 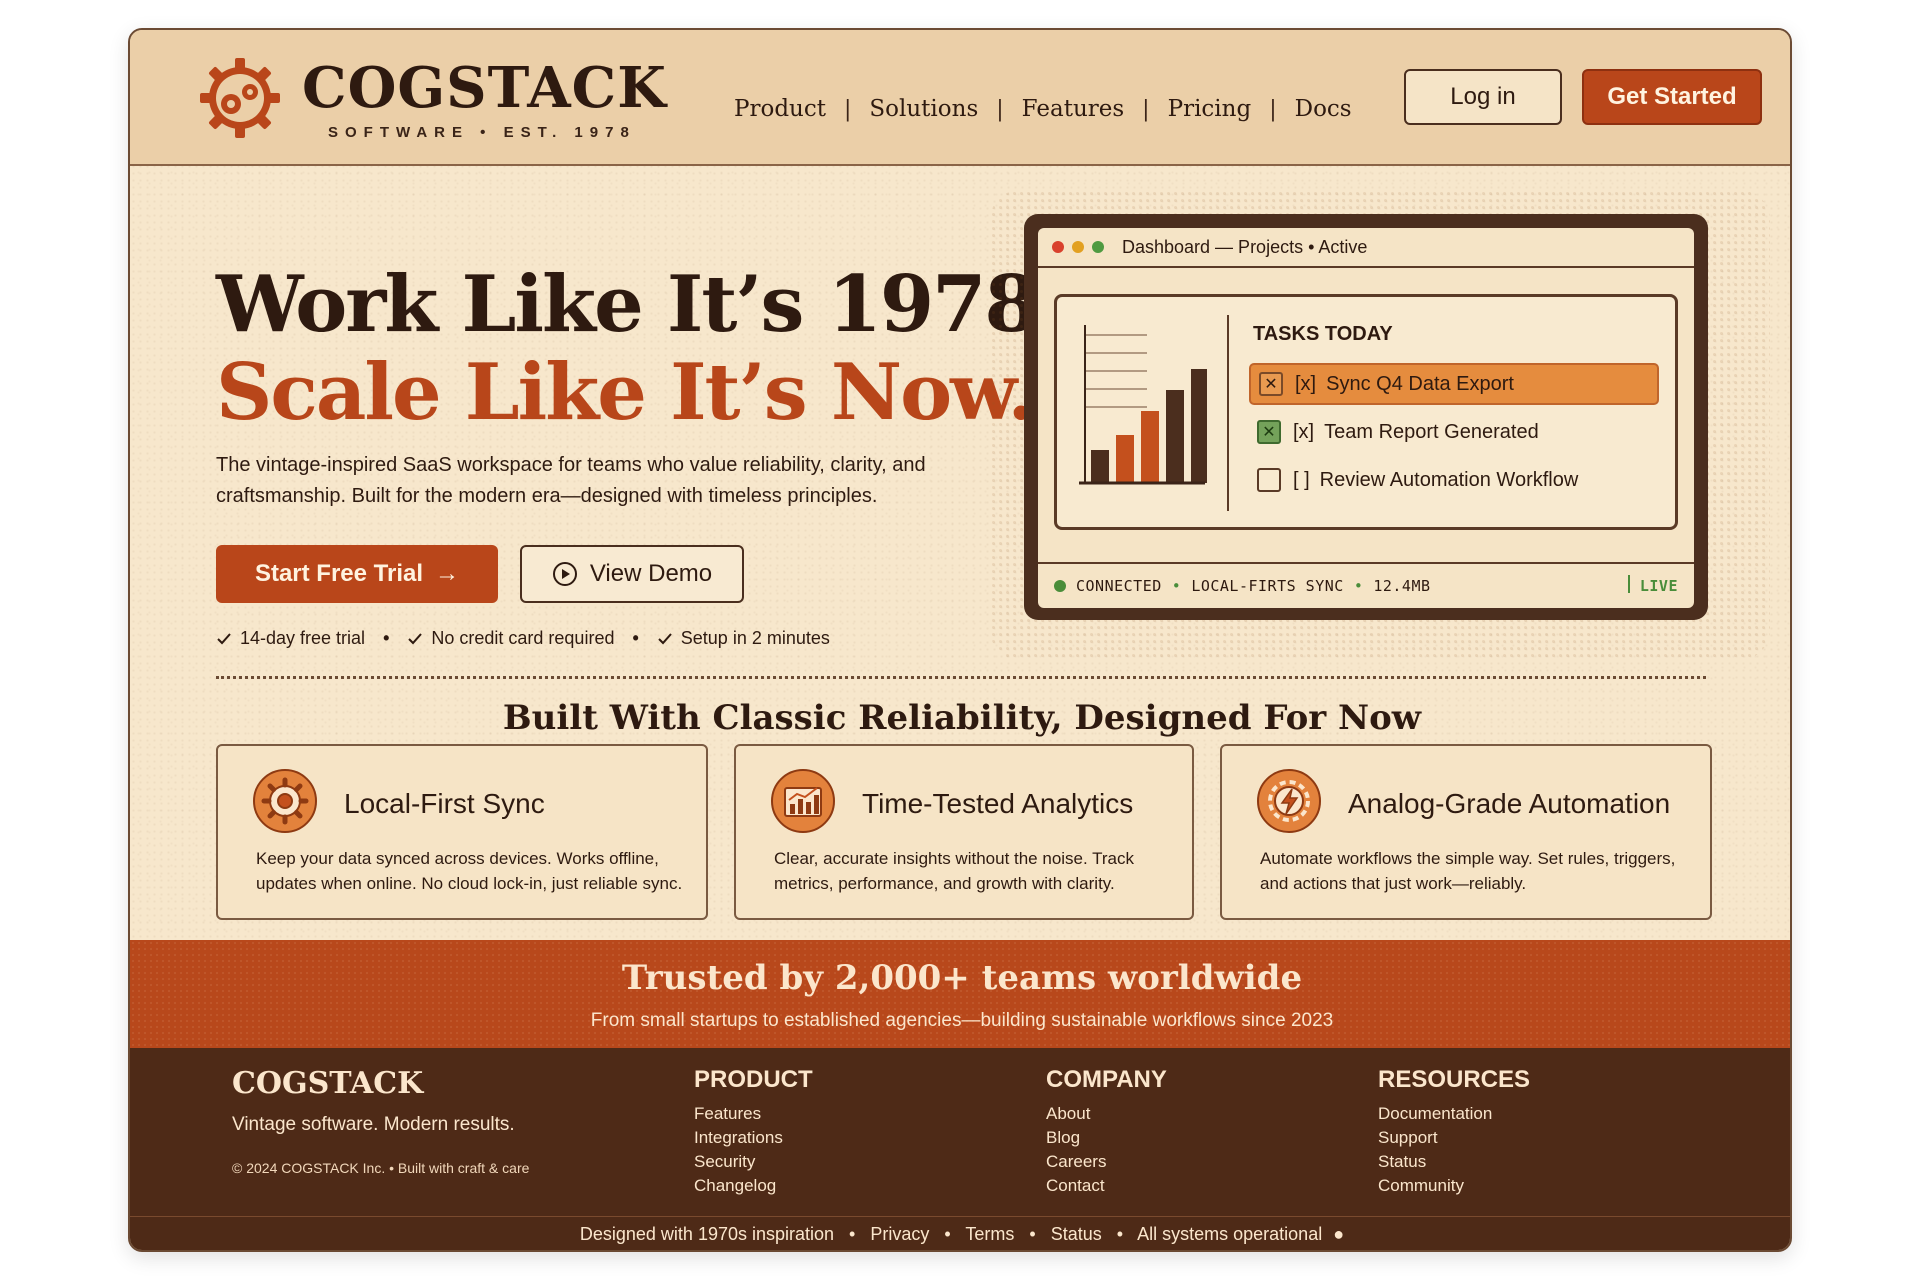 I want to click on footer-link-status-bottom: Status, so click(x=1076, y=1234).